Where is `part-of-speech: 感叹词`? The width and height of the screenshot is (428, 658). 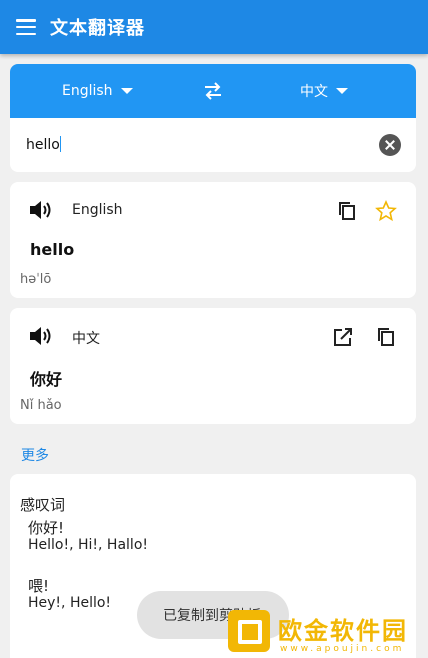 part-of-speech: 感叹词 is located at coordinates (43, 505).